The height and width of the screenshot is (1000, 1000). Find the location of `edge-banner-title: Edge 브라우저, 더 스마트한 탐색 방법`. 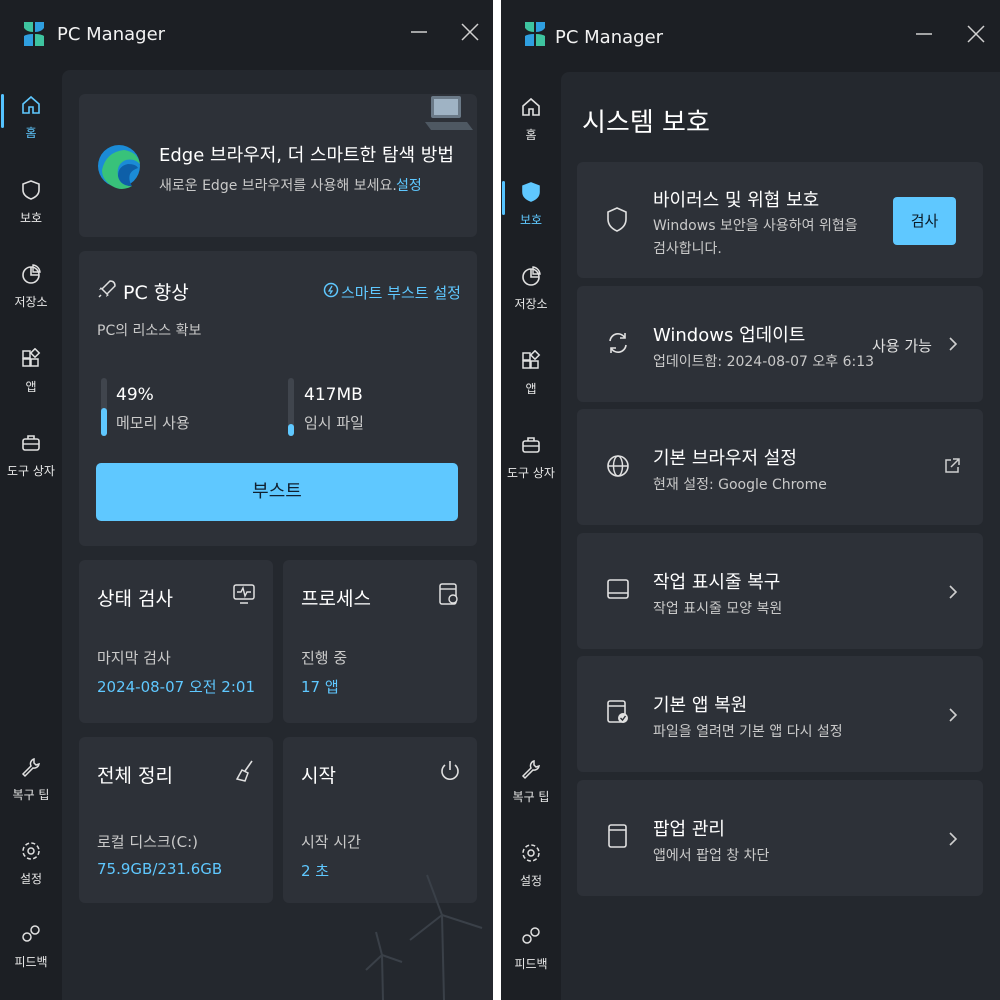

edge-banner-title: Edge 브라우저, 더 스마트한 탐색 방법 is located at coordinates (306, 155).